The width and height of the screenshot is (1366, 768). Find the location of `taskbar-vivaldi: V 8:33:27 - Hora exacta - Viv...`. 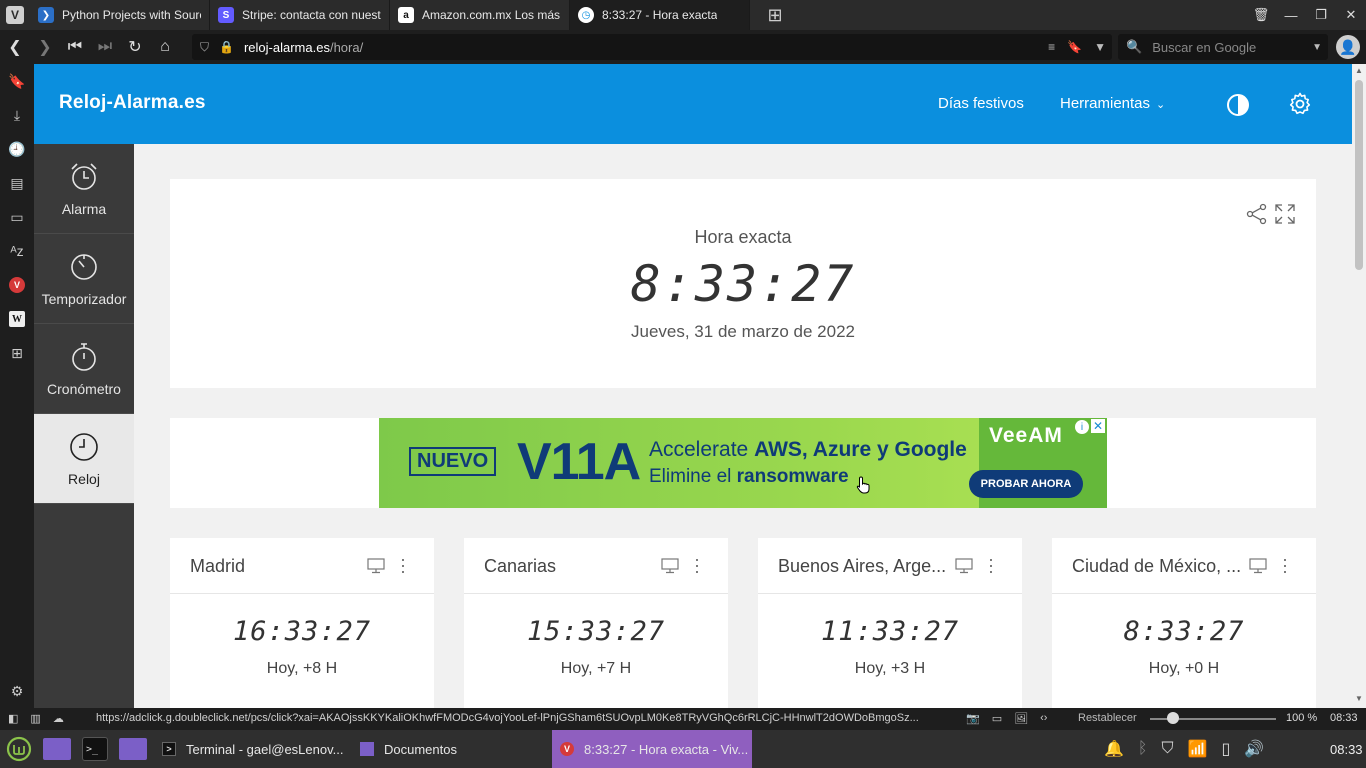

taskbar-vivaldi: V 8:33:27 - Hora exacta - Viv... is located at coordinates (652, 749).